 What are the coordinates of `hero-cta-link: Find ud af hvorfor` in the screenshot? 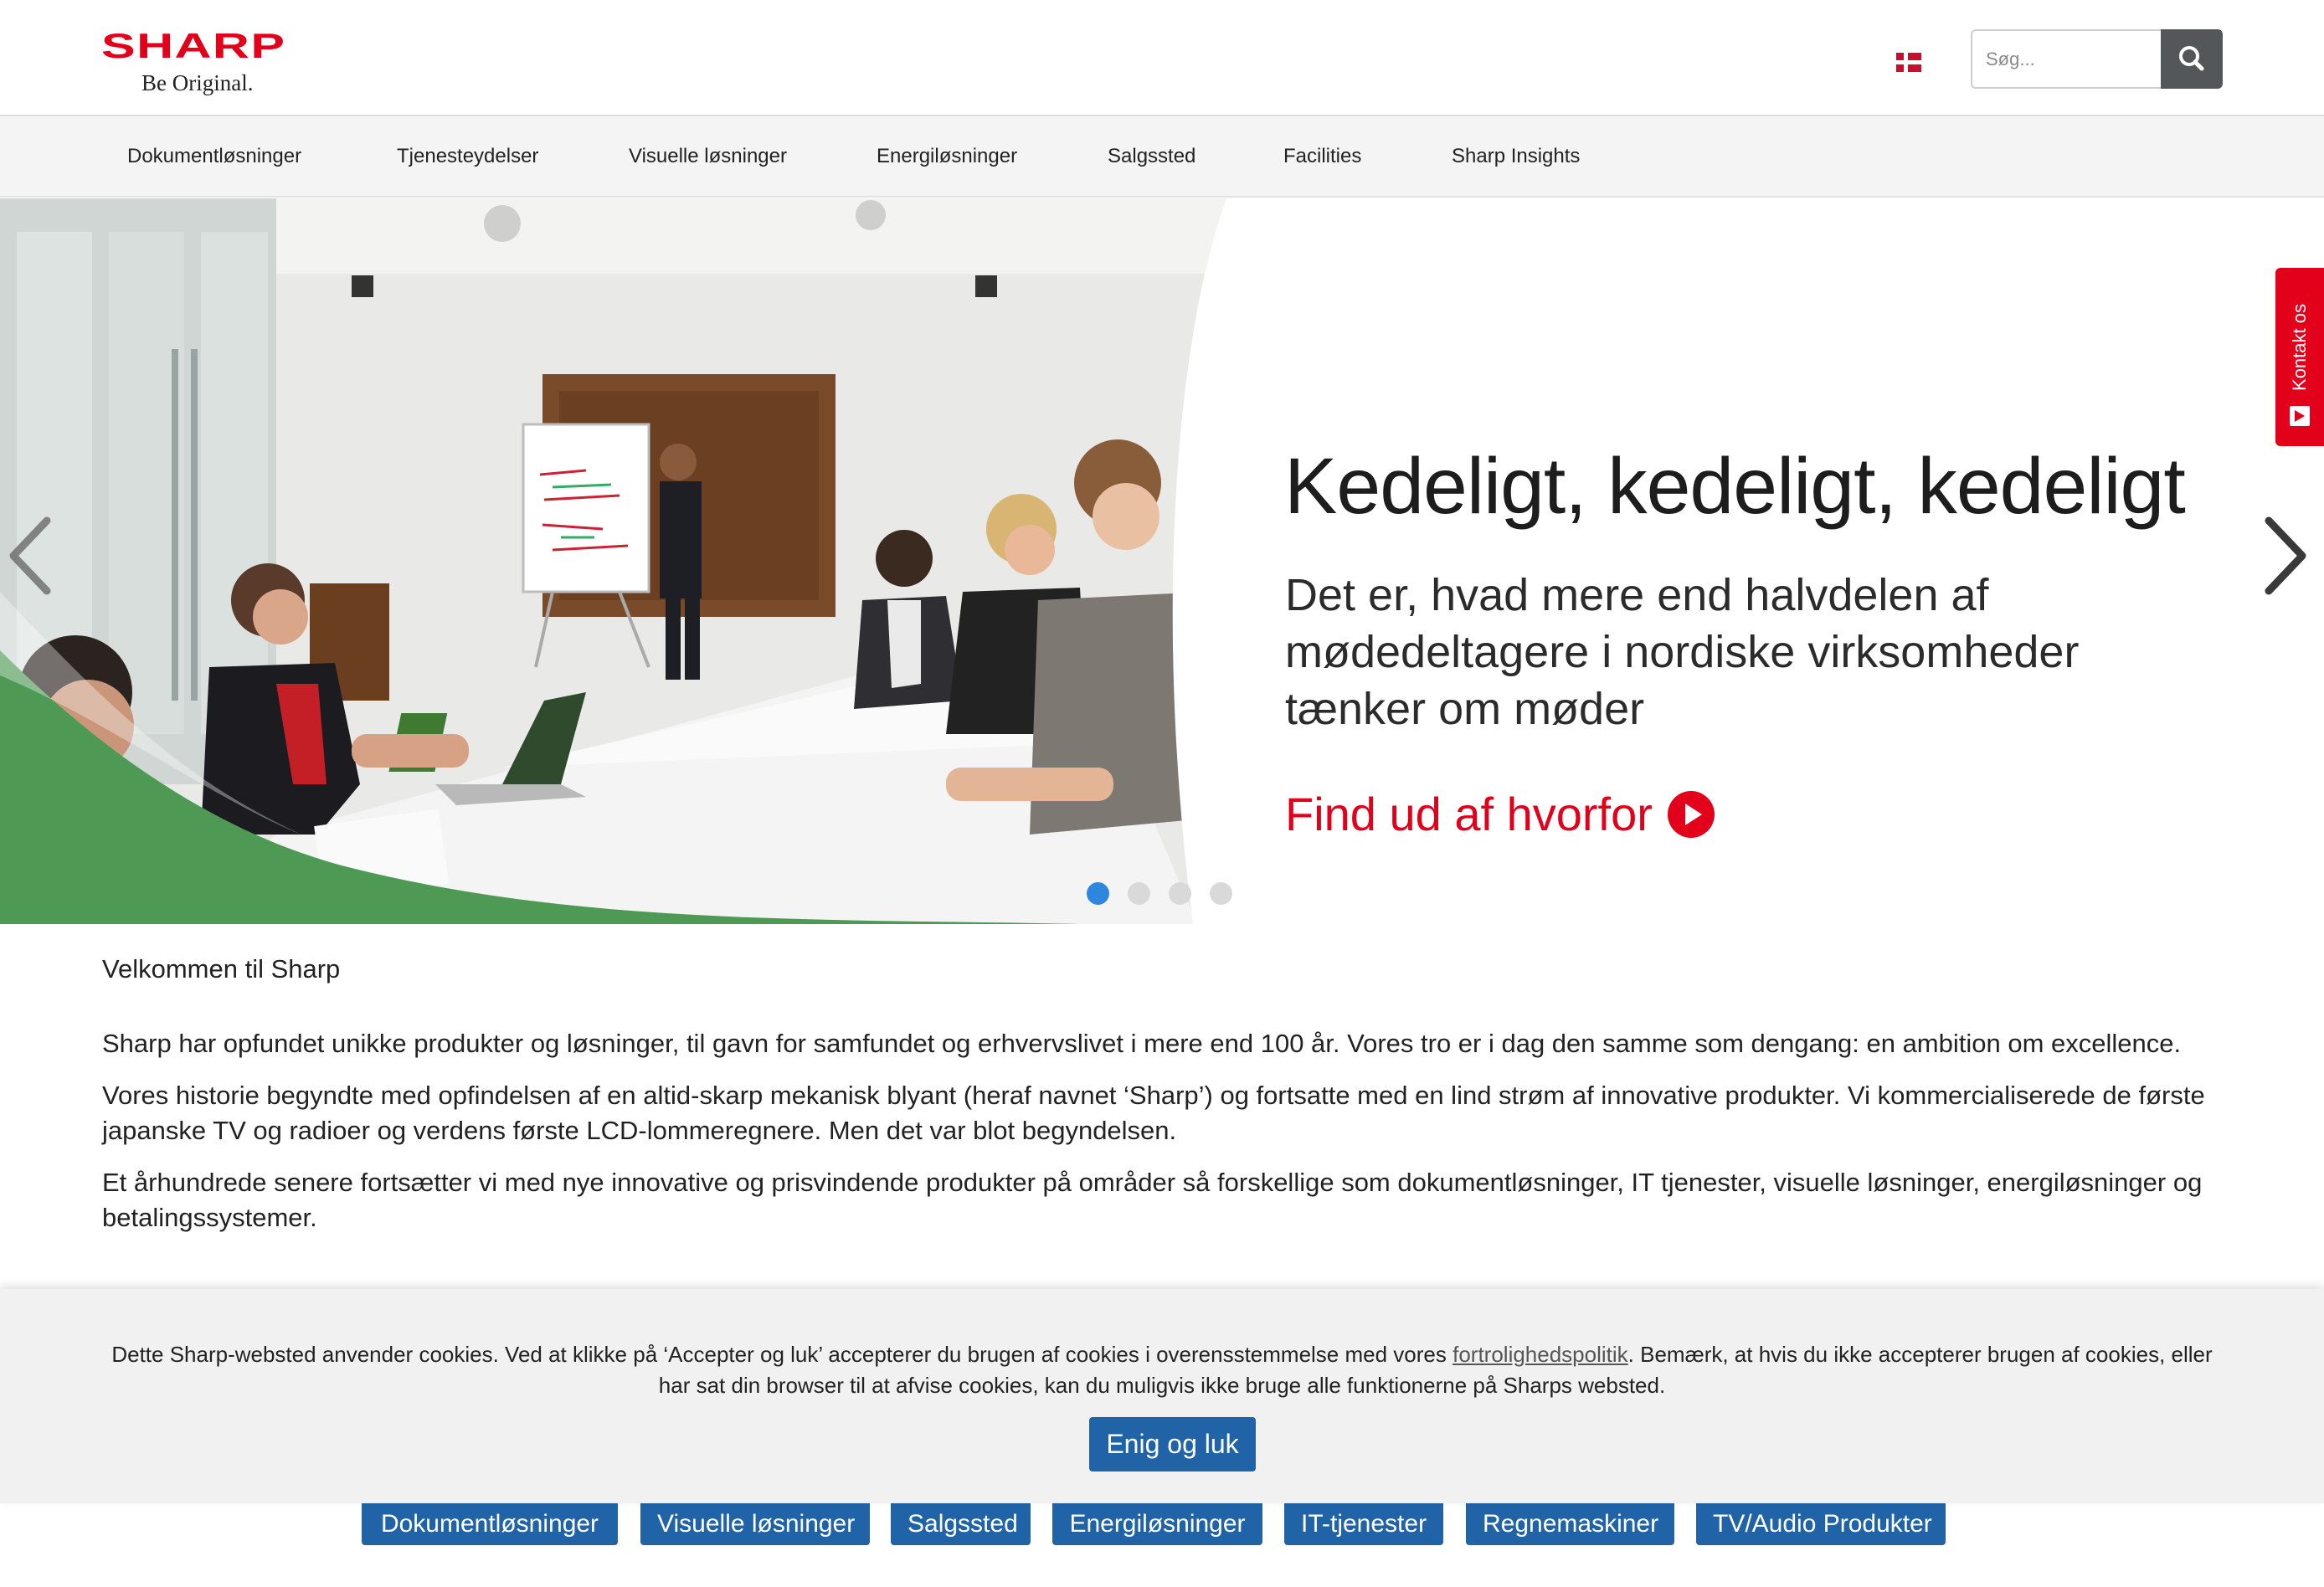 It's located at (1500, 814).